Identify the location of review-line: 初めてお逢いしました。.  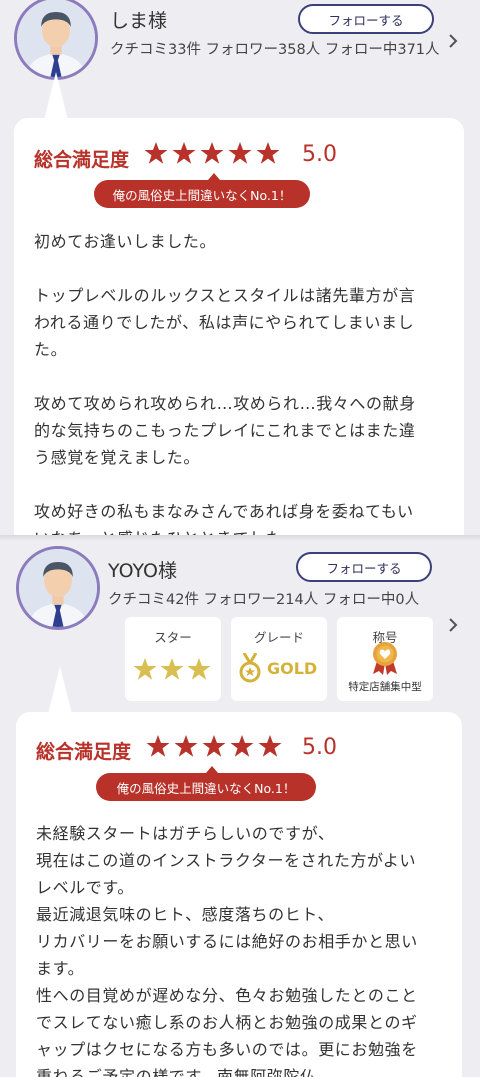
(125, 241).